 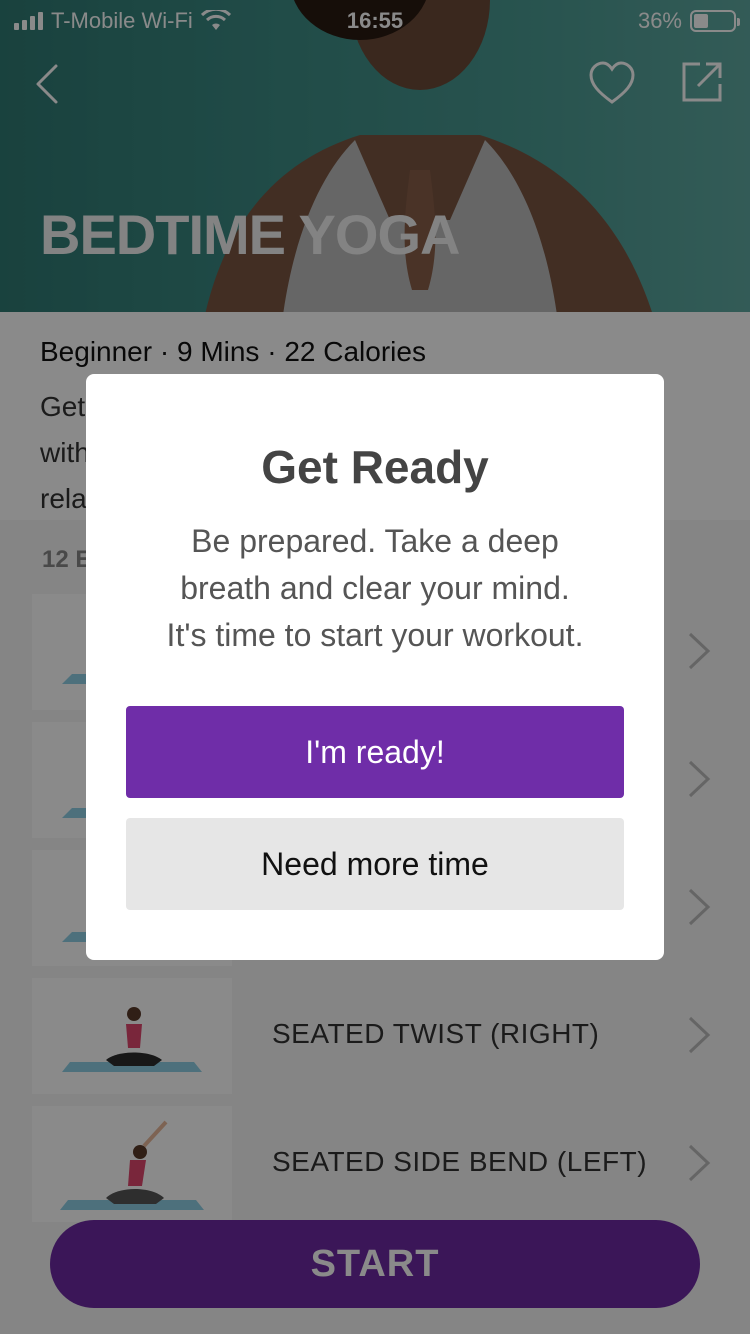 I want to click on need-more-time-button: Need more time, so click(x=375, y=864).